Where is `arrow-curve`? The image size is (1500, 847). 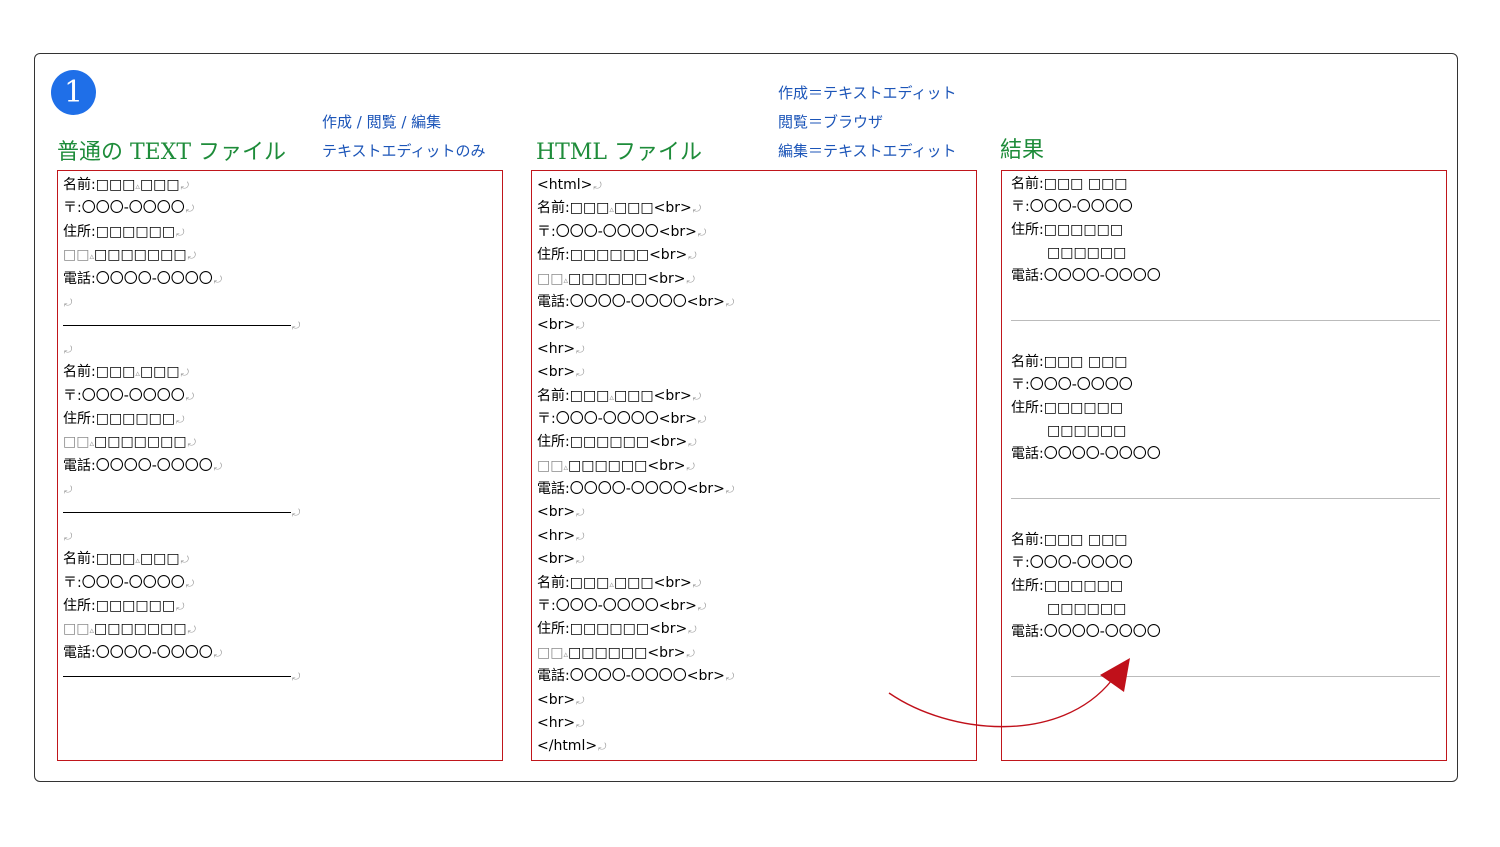
arrow-curve is located at coordinates (1000, 703).